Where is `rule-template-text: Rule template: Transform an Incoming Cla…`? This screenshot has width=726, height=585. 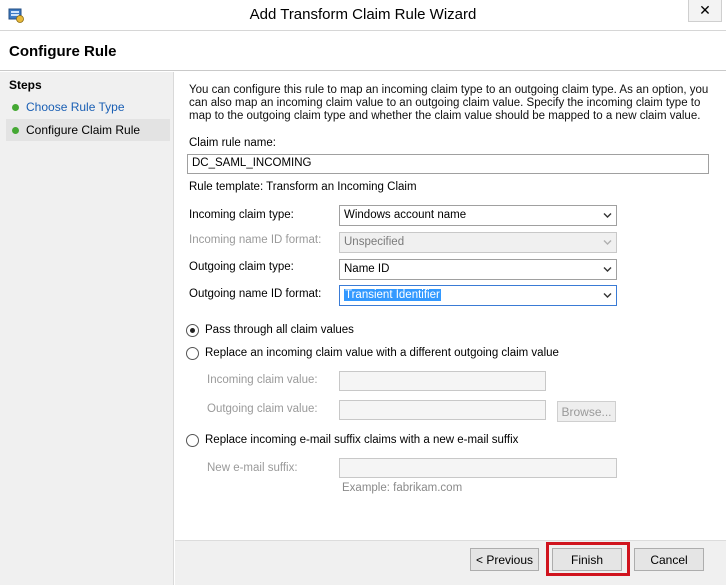 rule-template-text: Rule template: Transform an Incoming Cla… is located at coordinates (303, 187).